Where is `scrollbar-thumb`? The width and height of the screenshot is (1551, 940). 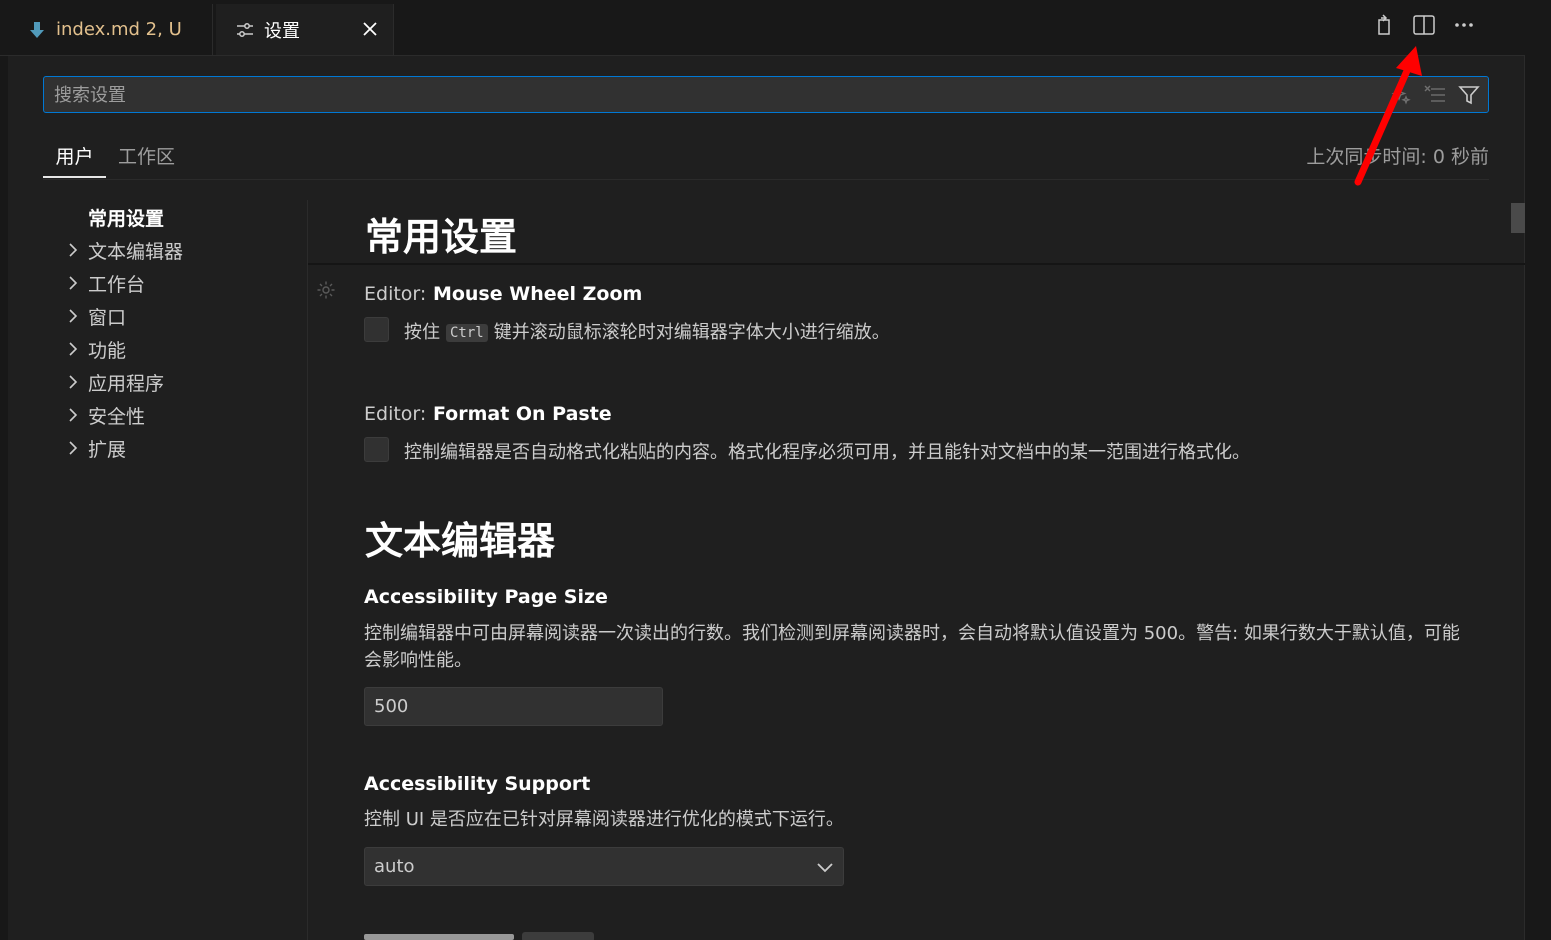 scrollbar-thumb is located at coordinates (1518, 218).